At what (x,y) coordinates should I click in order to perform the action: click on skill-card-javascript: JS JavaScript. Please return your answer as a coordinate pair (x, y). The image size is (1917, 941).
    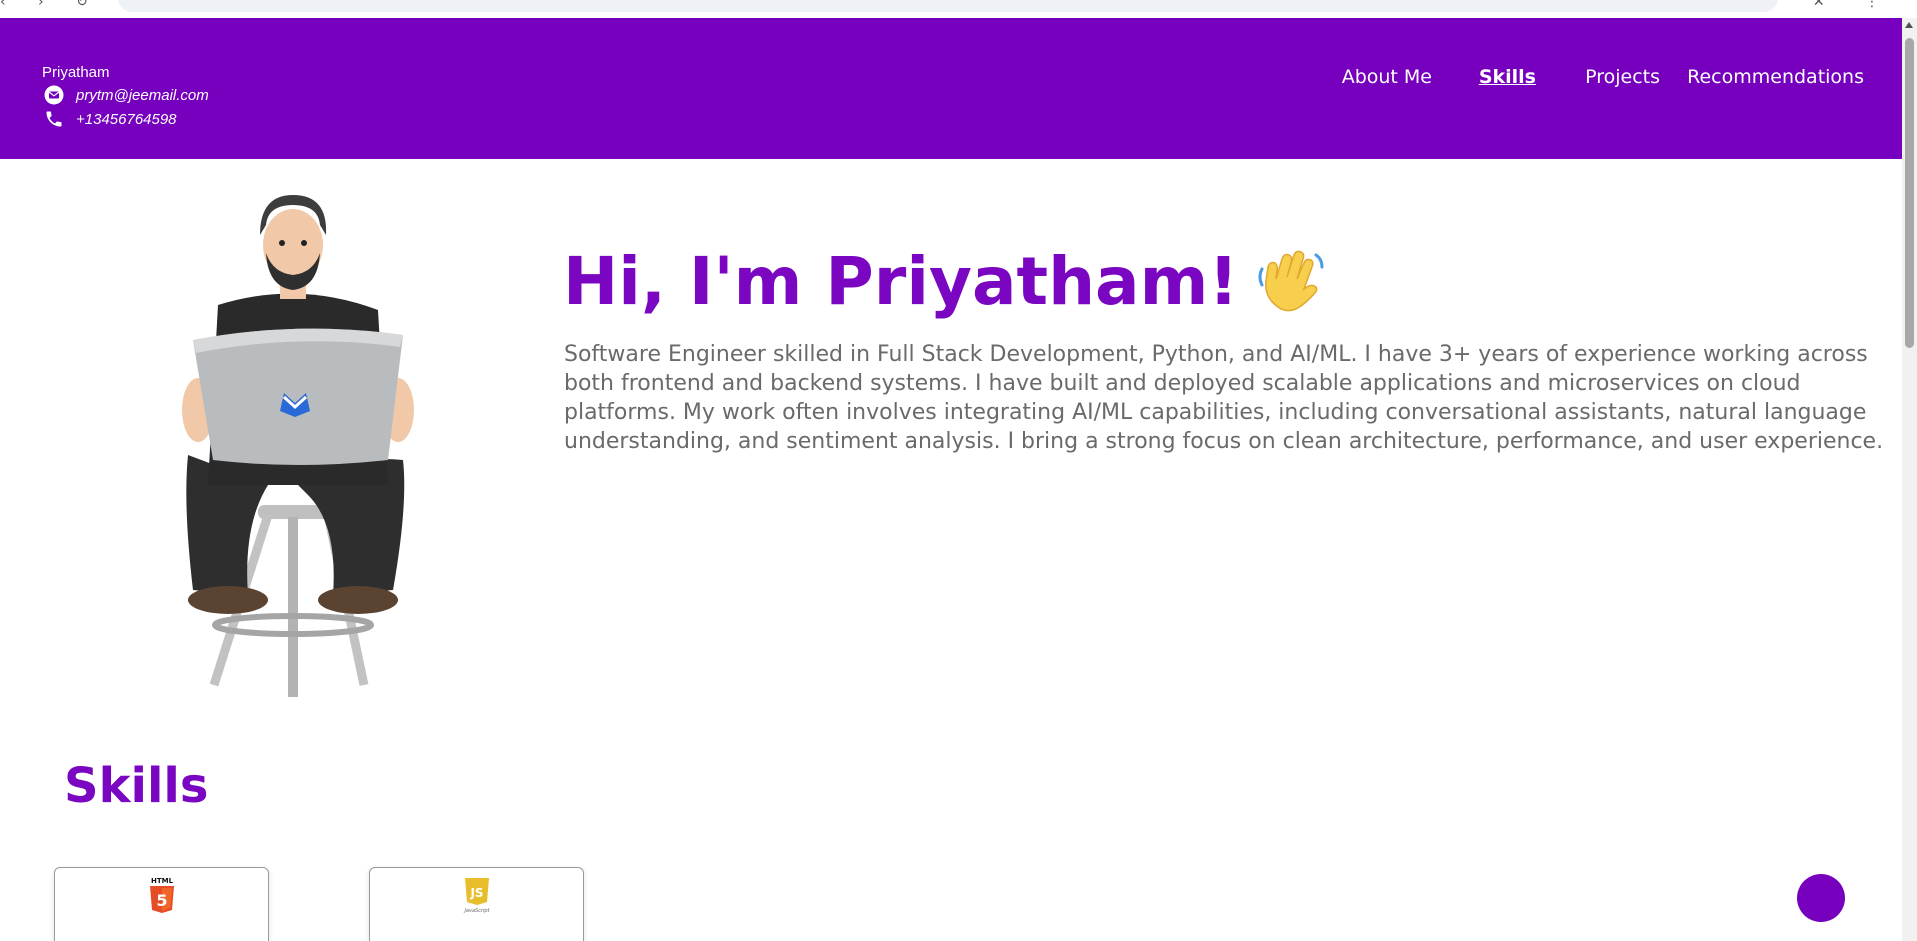
    Looking at the image, I should click on (476, 904).